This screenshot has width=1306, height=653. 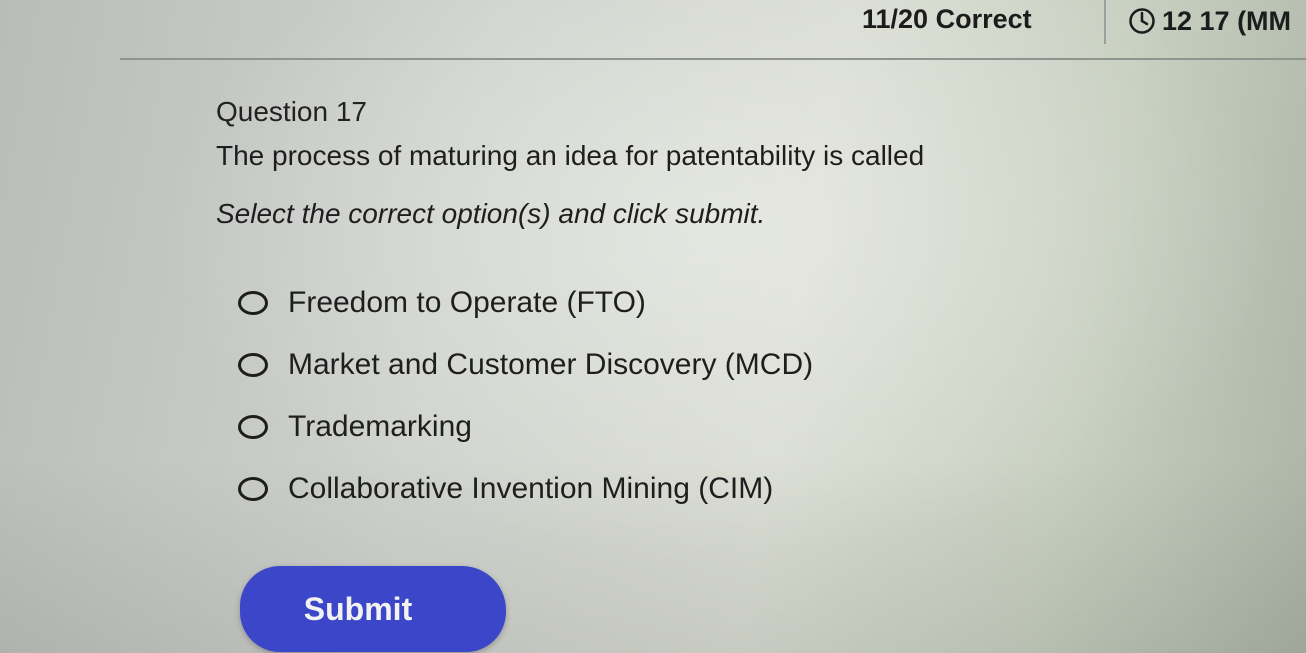 What do you see at coordinates (467, 302) in the screenshot?
I see `option-label: Freedom to Operate (FTO)` at bounding box center [467, 302].